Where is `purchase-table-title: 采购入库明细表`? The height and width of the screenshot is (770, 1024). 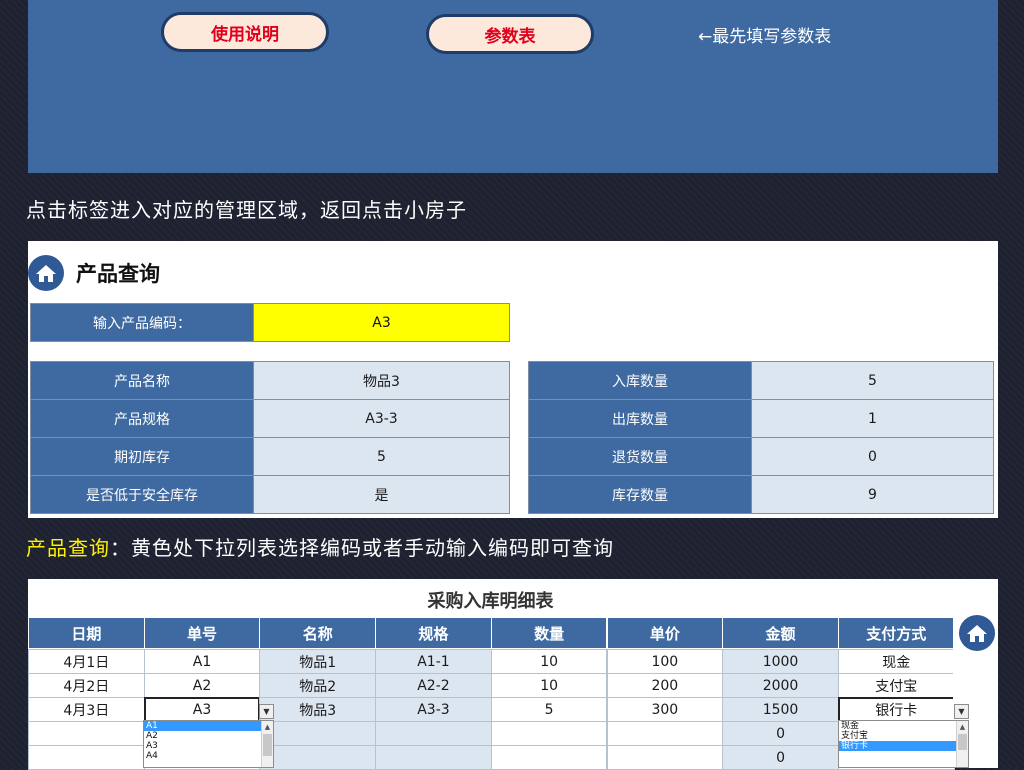
purchase-table-title: 采购入库明细表 is located at coordinates (490, 601).